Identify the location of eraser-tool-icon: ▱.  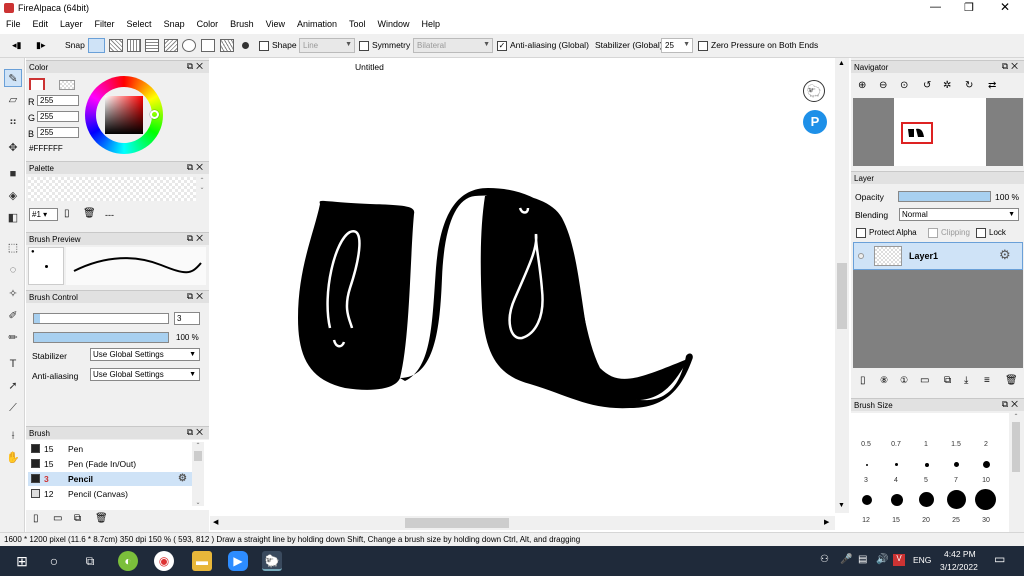
(13, 100).